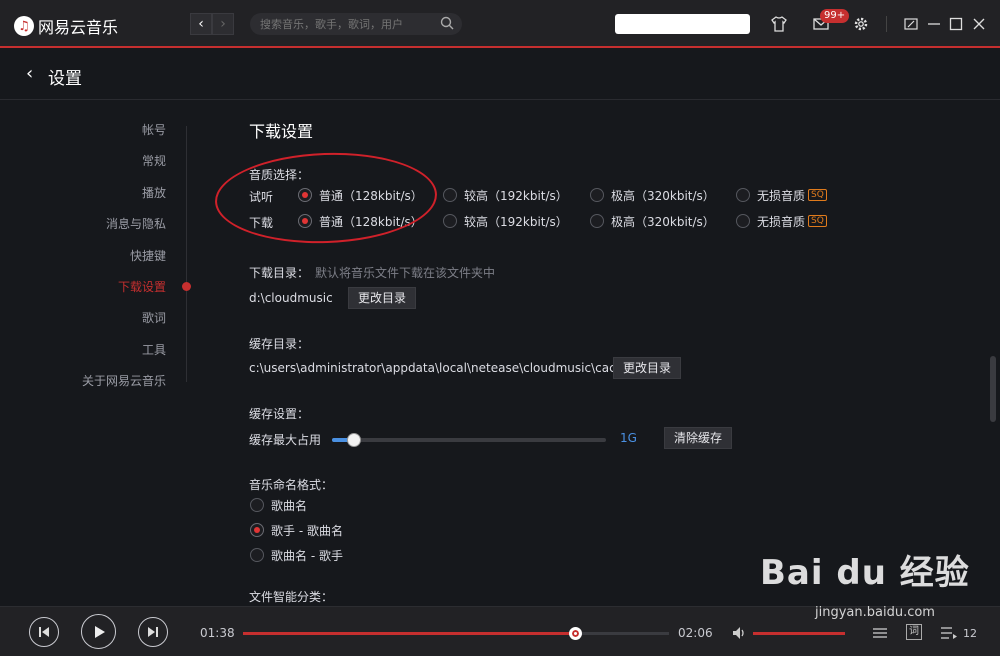  I want to click on gear-icon, so click(861, 24).